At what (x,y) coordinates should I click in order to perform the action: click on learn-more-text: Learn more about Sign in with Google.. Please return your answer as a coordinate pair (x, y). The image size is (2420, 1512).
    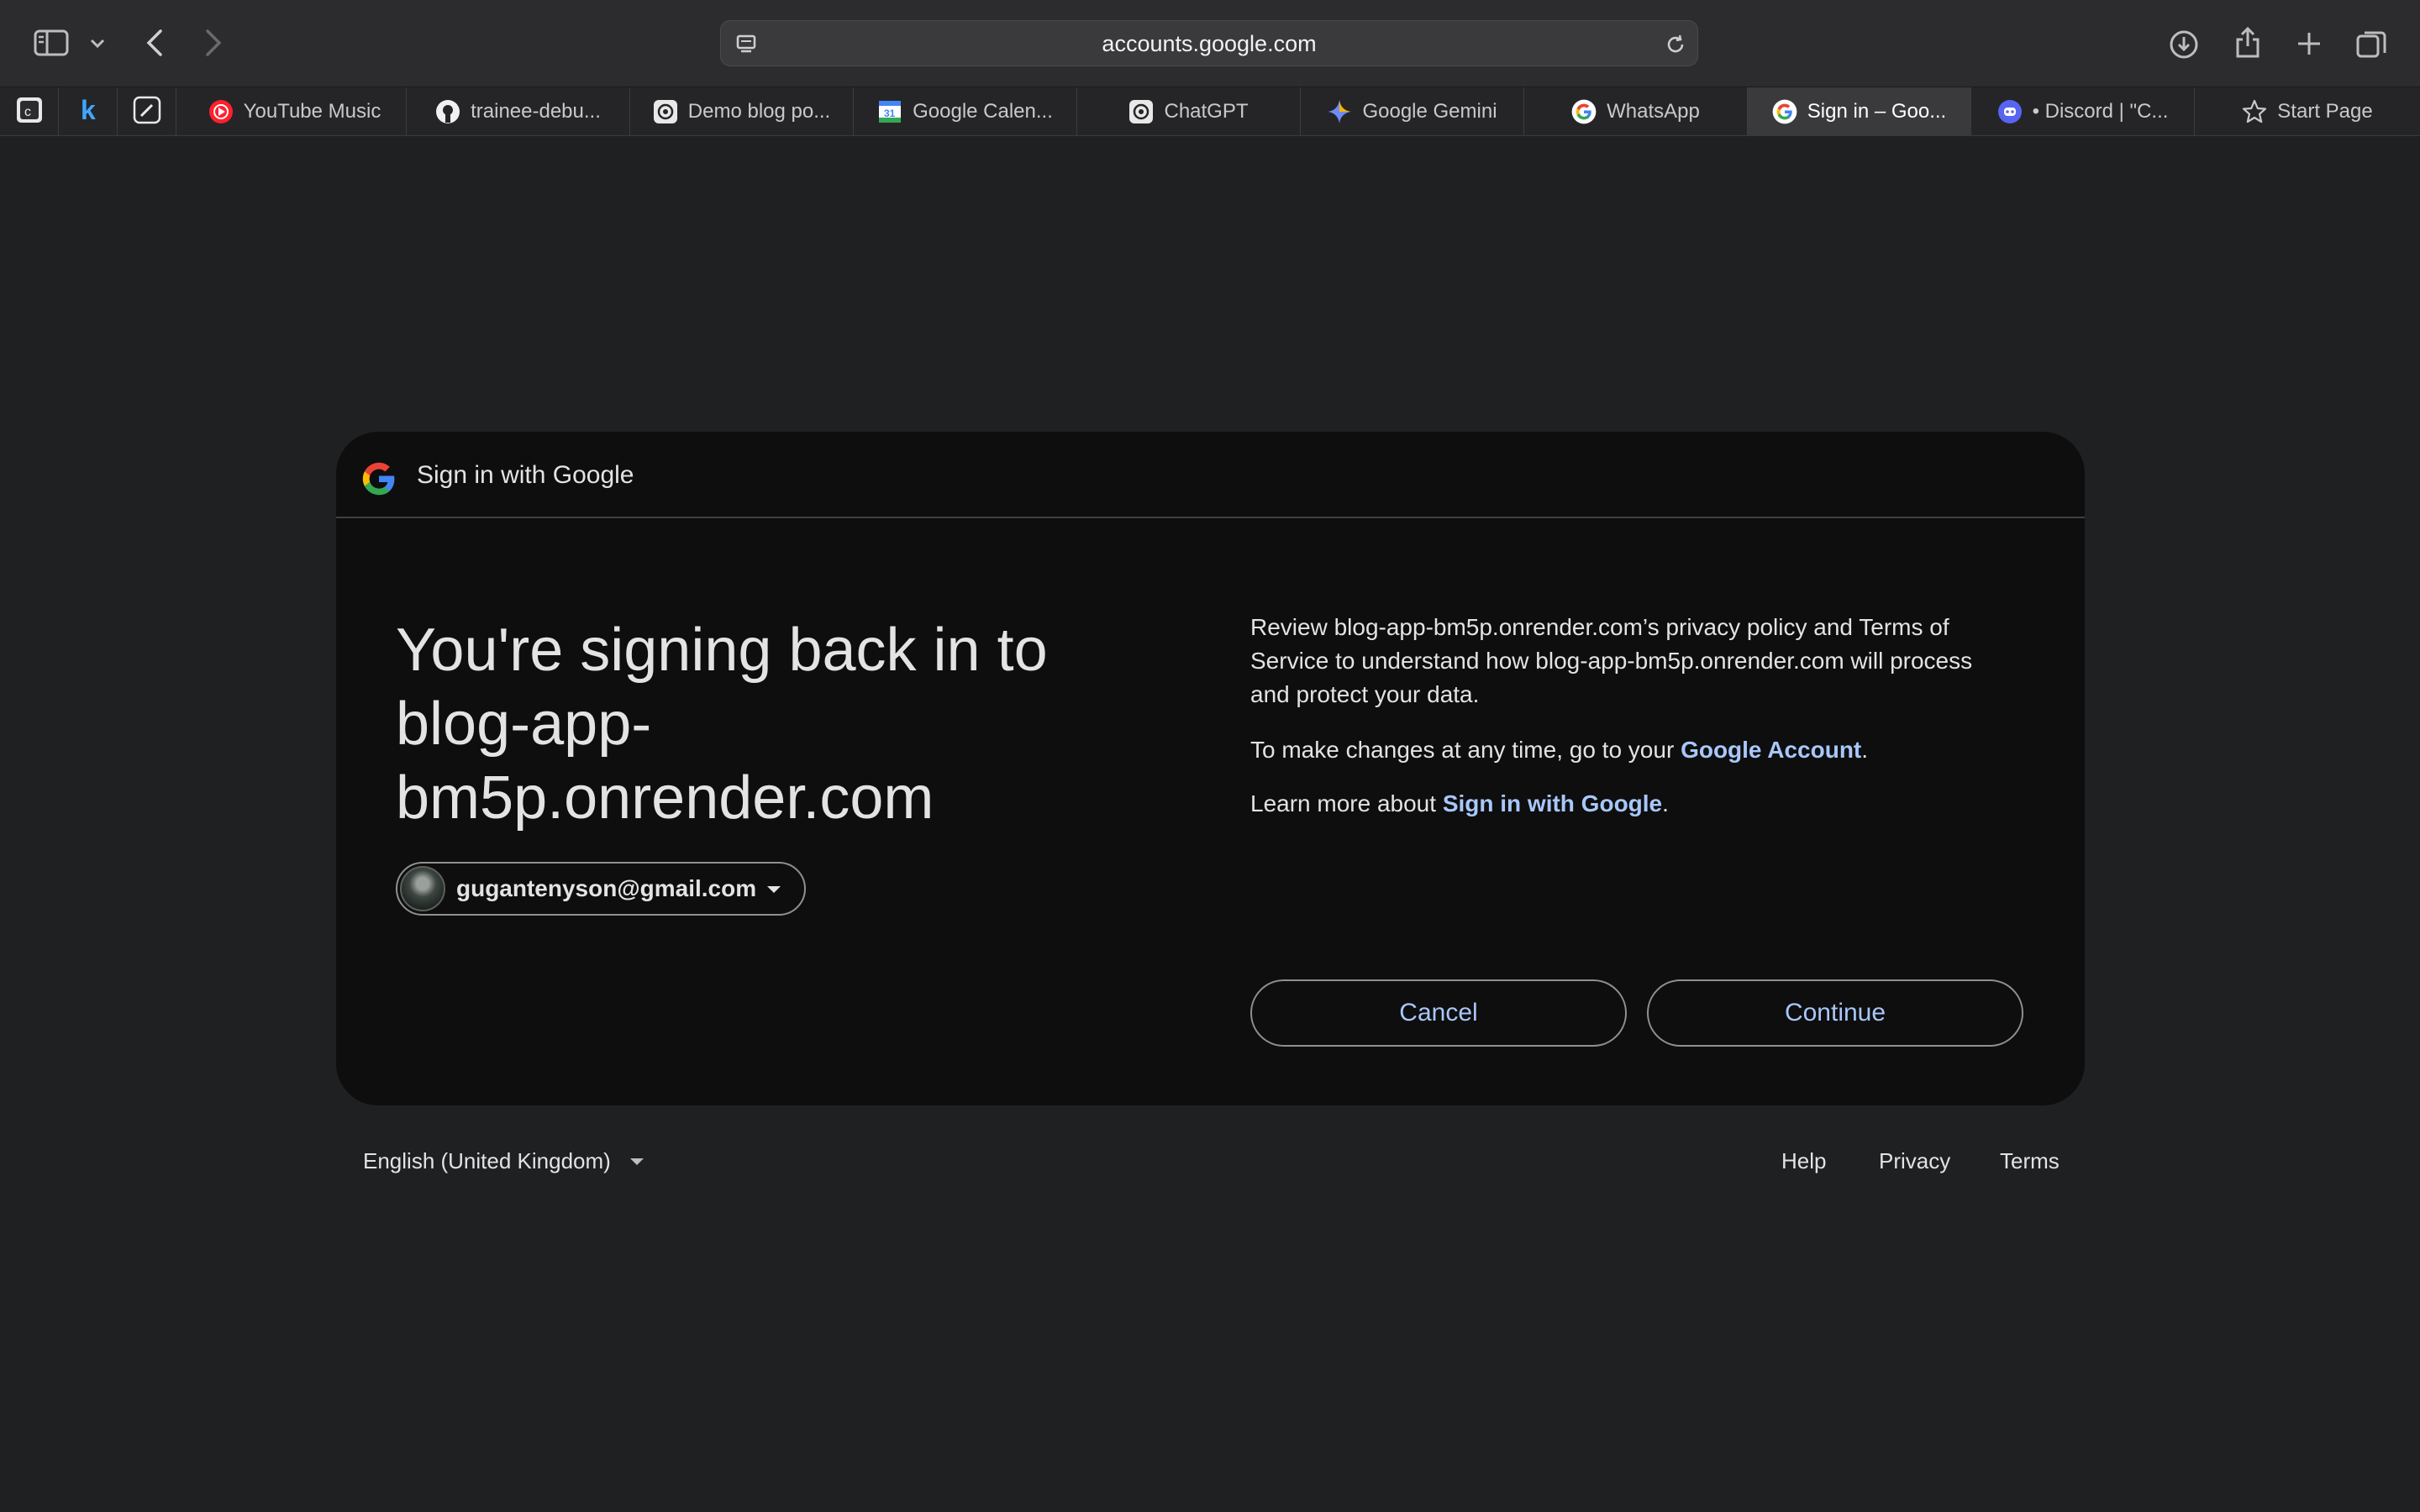
    Looking at the image, I should click on (1632, 804).